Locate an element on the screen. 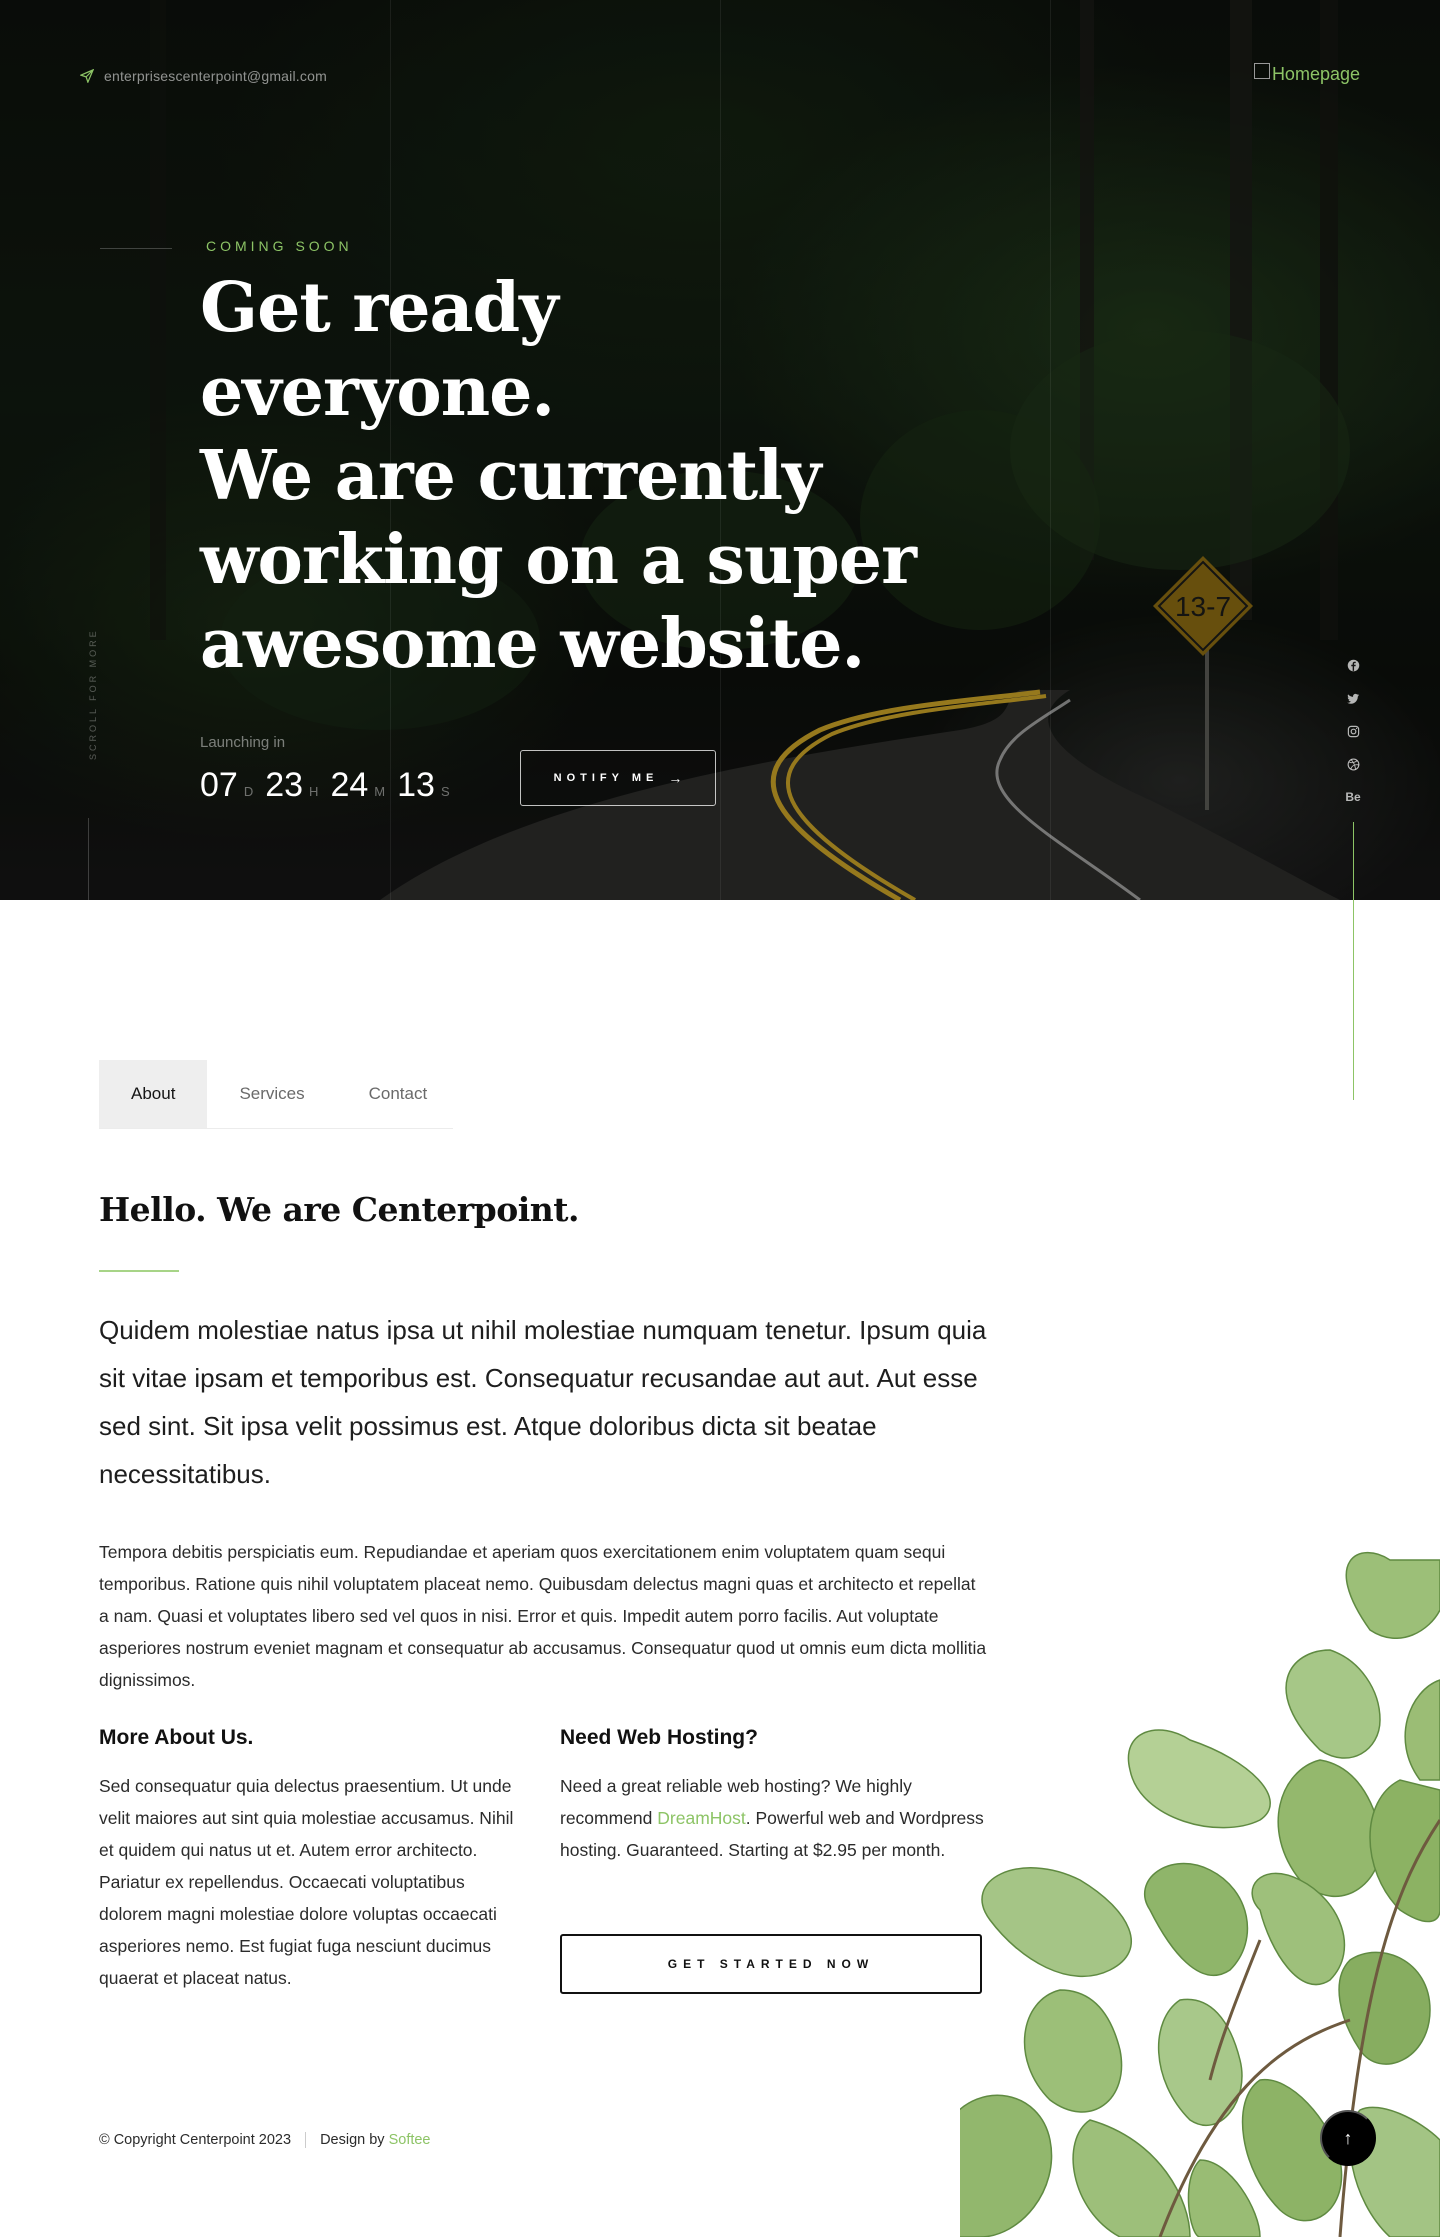  headline-line: Get ready everyone. is located at coordinates (379, 350).